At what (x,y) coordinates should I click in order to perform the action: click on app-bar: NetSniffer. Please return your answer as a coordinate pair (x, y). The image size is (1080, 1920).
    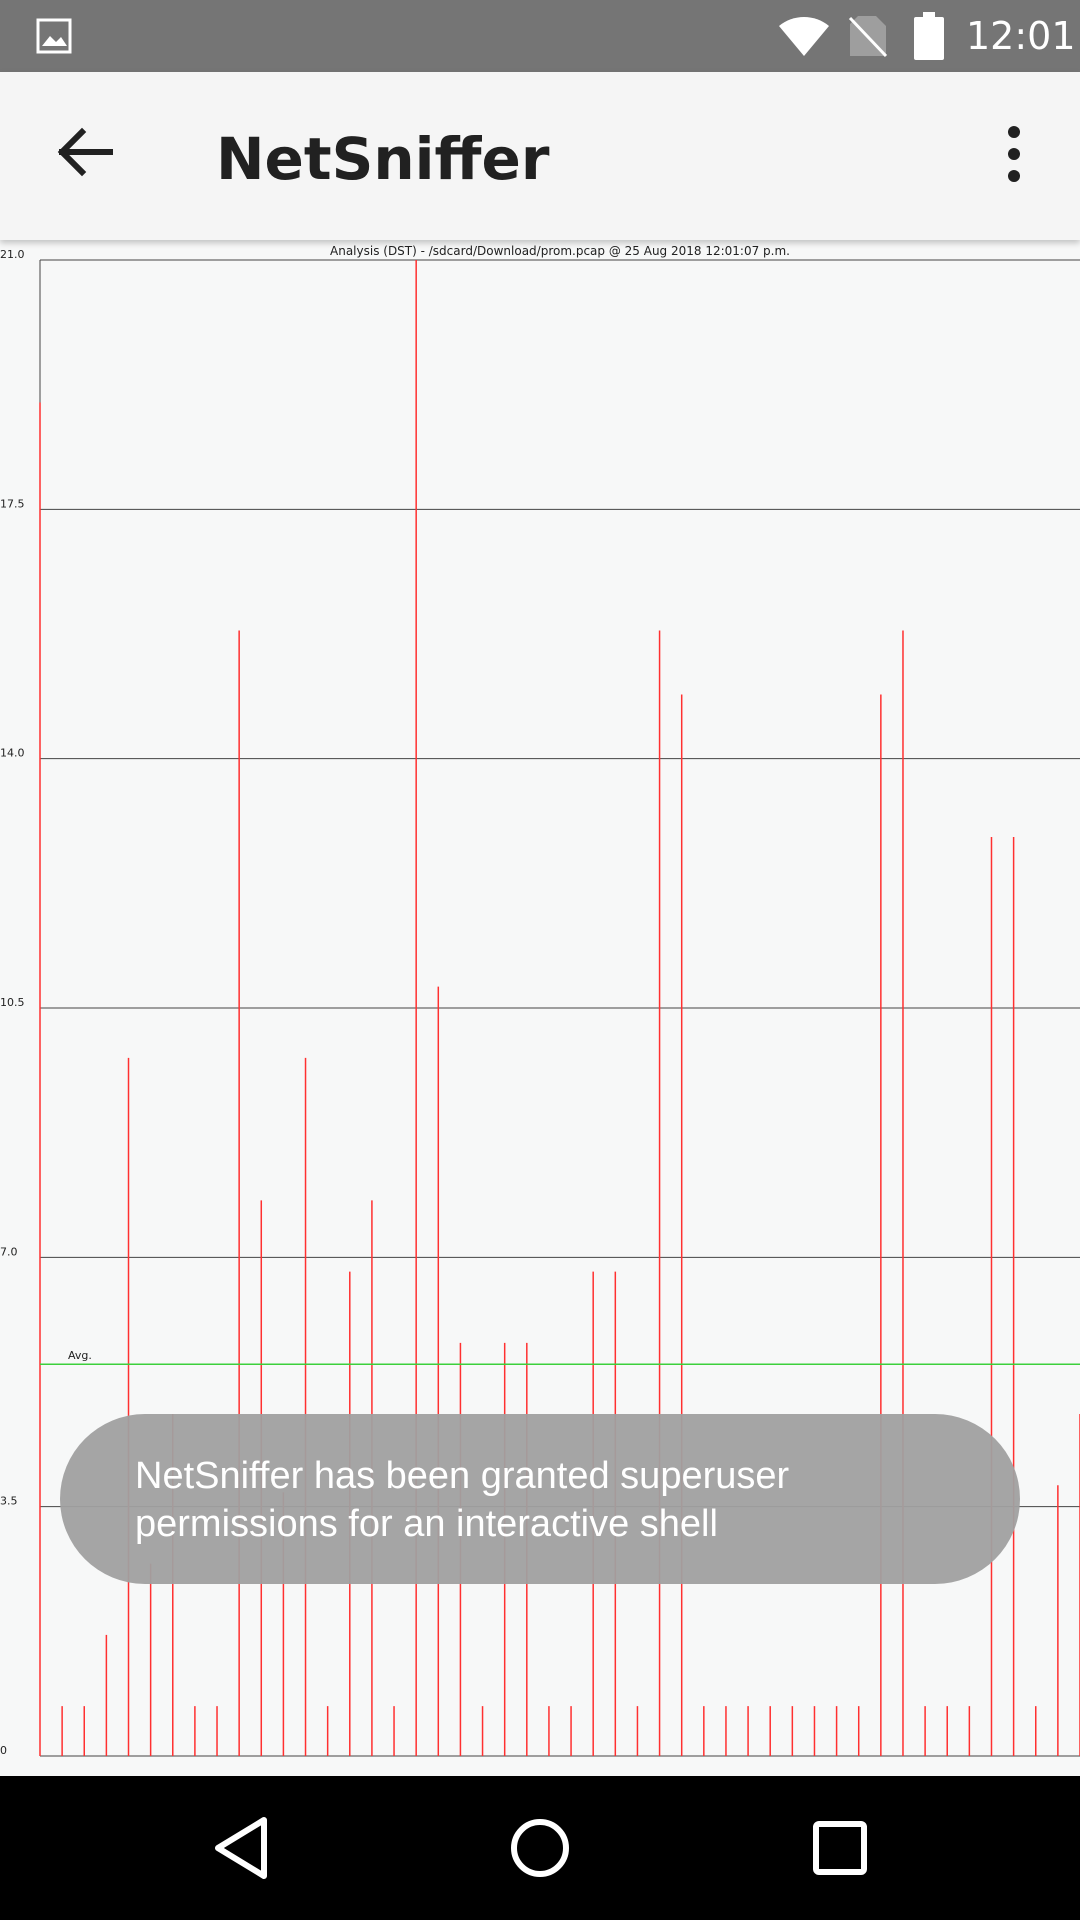
    Looking at the image, I should click on (540, 156).